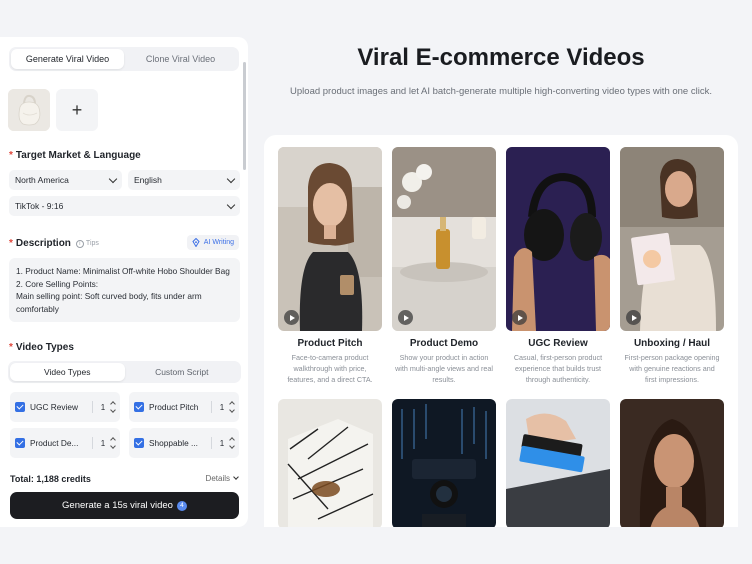  What do you see at coordinates (196, 242) in the screenshot?
I see `ai-pen-icon` at bounding box center [196, 242].